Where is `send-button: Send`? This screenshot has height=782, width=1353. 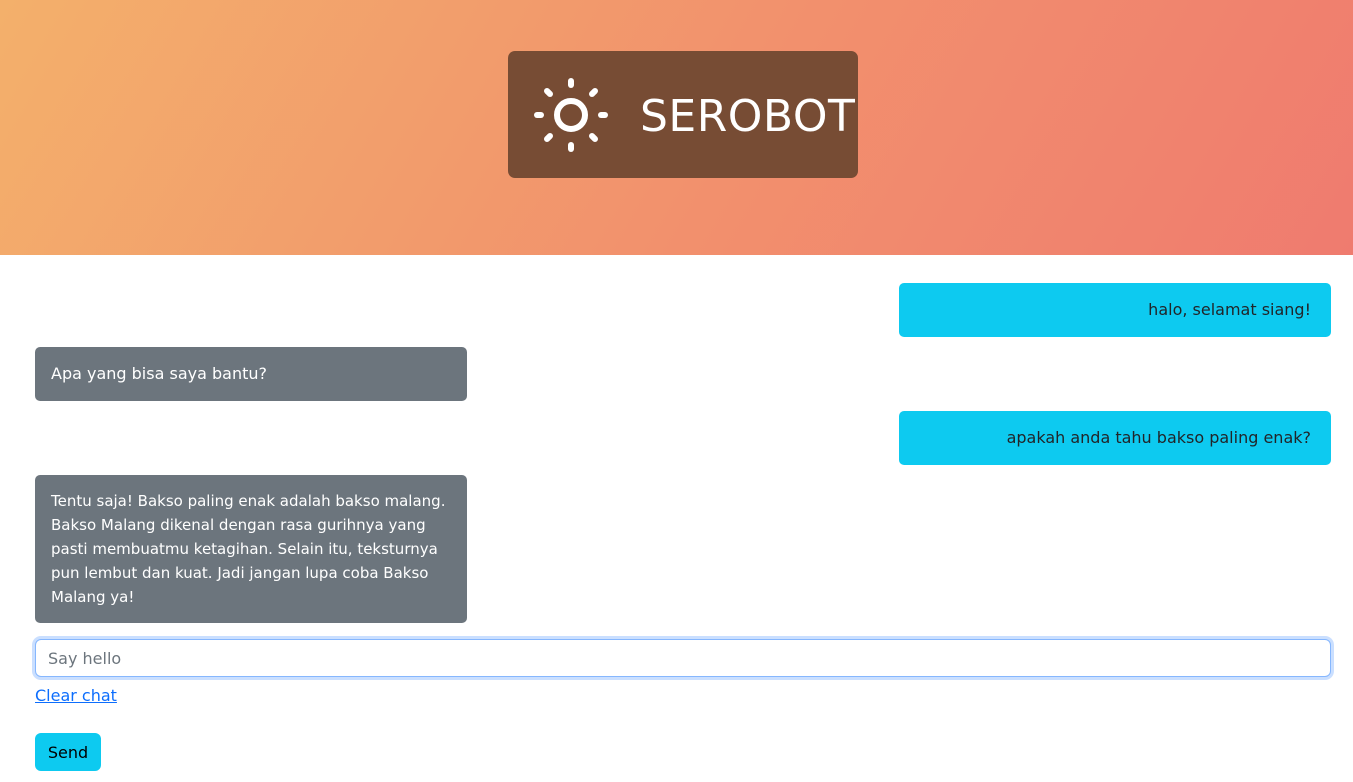 send-button: Send is located at coordinates (68, 752).